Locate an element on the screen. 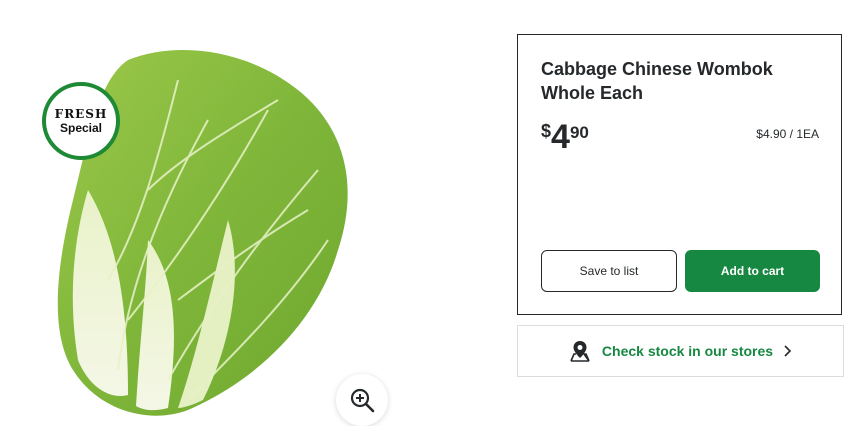 The image size is (853, 426). add-to-cart-button: Add to cart is located at coordinates (752, 271).